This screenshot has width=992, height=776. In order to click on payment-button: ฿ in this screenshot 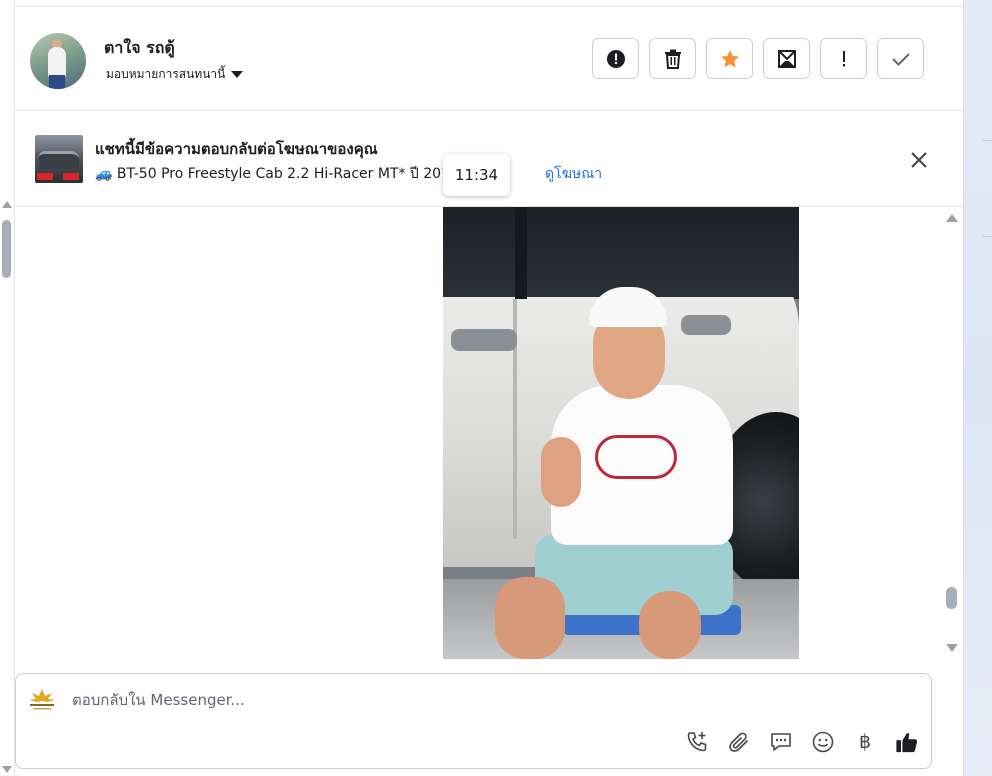, I will do `click(865, 742)`.